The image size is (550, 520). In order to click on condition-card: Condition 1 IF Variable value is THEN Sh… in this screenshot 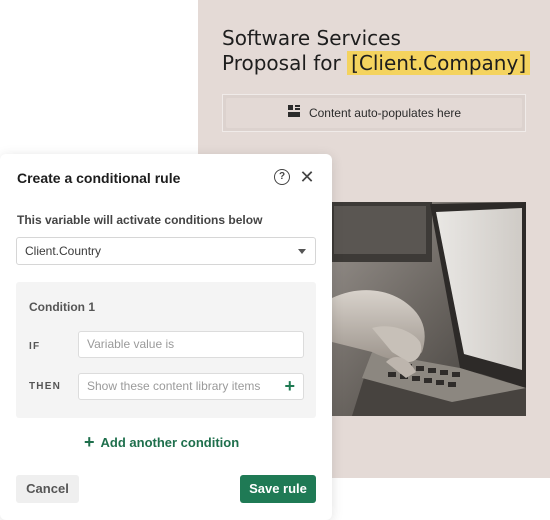, I will do `click(166, 350)`.